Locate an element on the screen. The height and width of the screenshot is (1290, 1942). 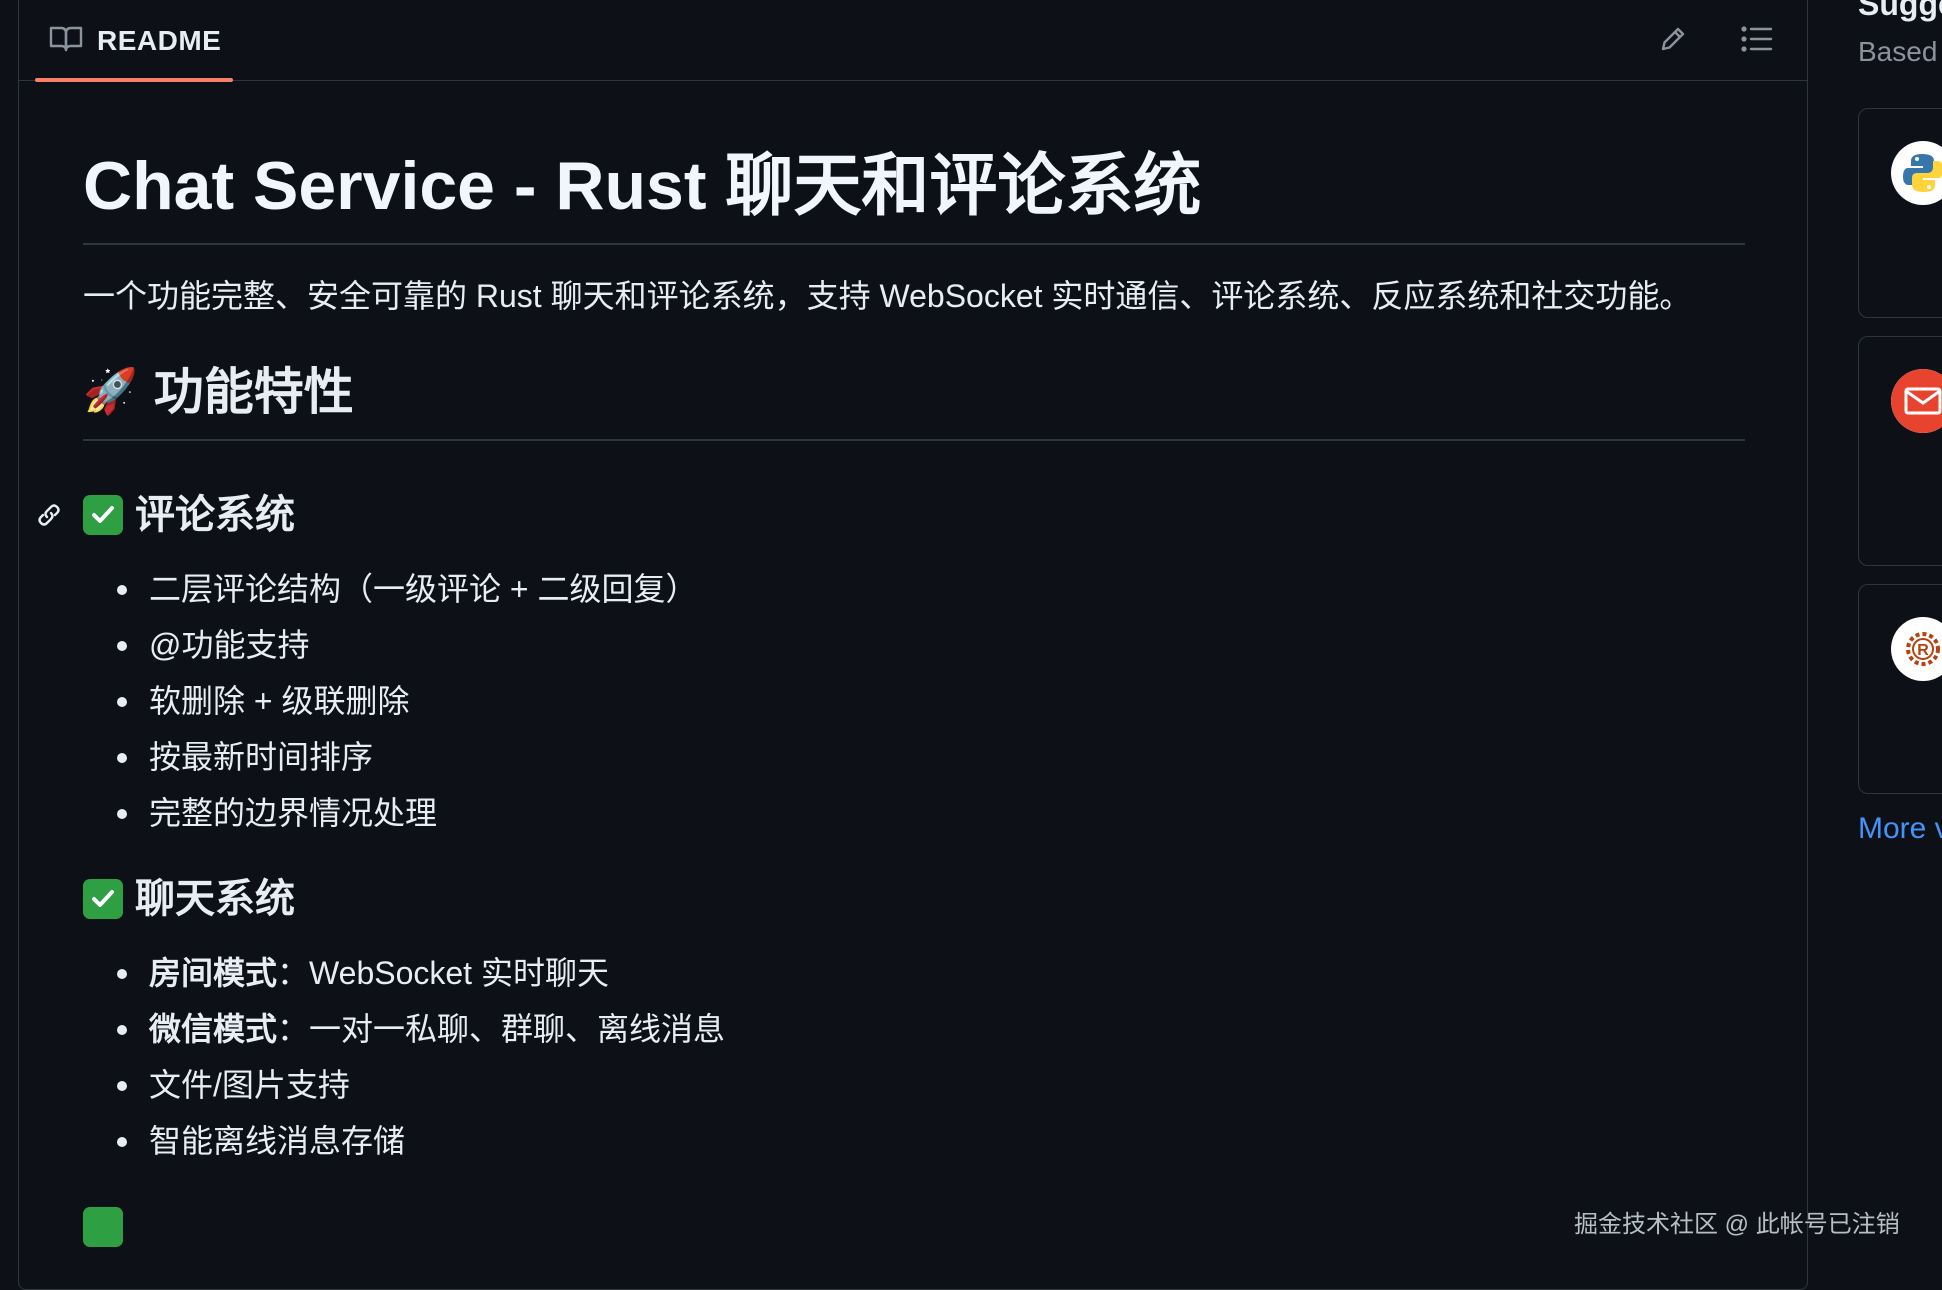
list-item-text: ：一对一私聊、群聊、离线消息 is located at coordinates (501, 1029).